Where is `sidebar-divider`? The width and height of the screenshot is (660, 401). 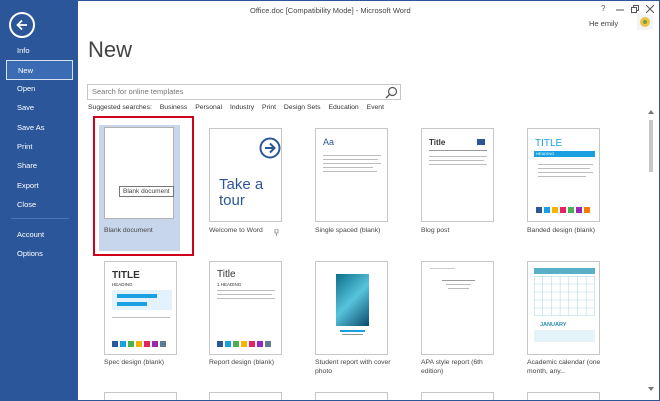 sidebar-divider is located at coordinates (40, 218).